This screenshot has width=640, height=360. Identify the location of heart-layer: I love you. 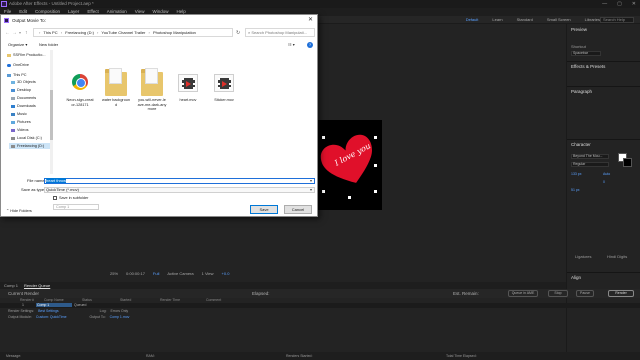
(349, 161).